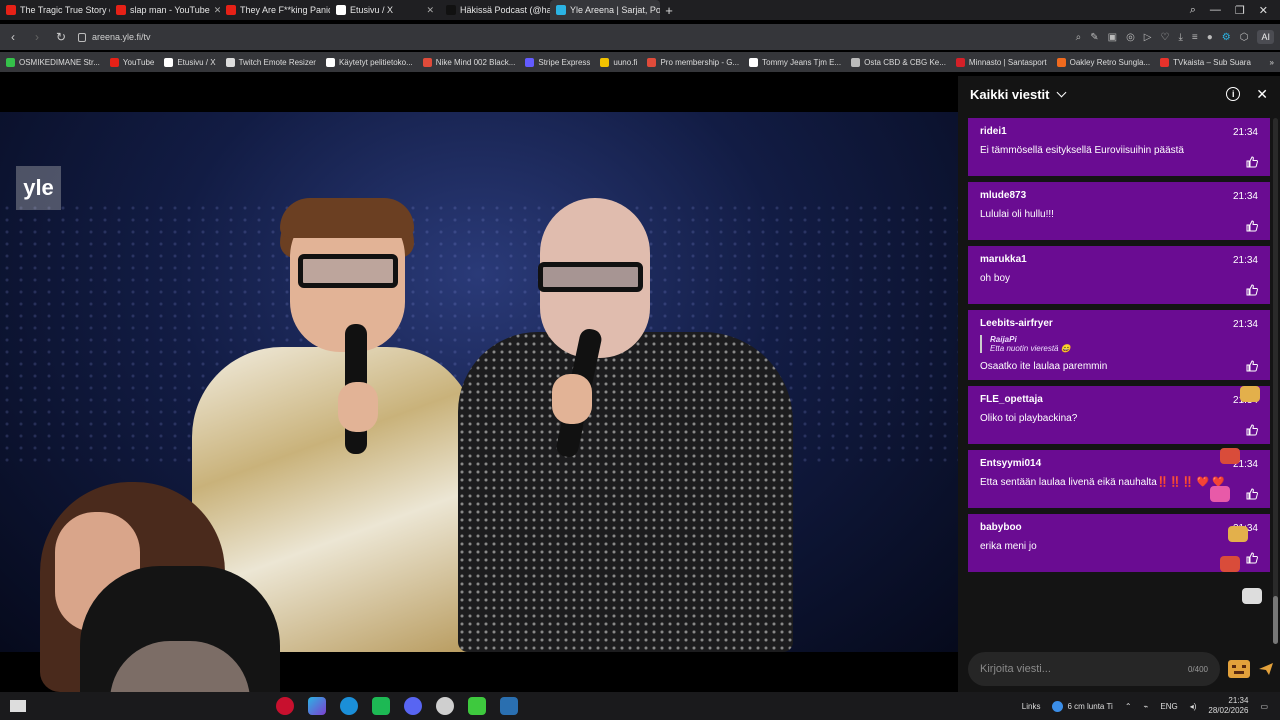 This screenshot has height=720, width=1280. I want to click on yle-logo: yle, so click(38, 188).